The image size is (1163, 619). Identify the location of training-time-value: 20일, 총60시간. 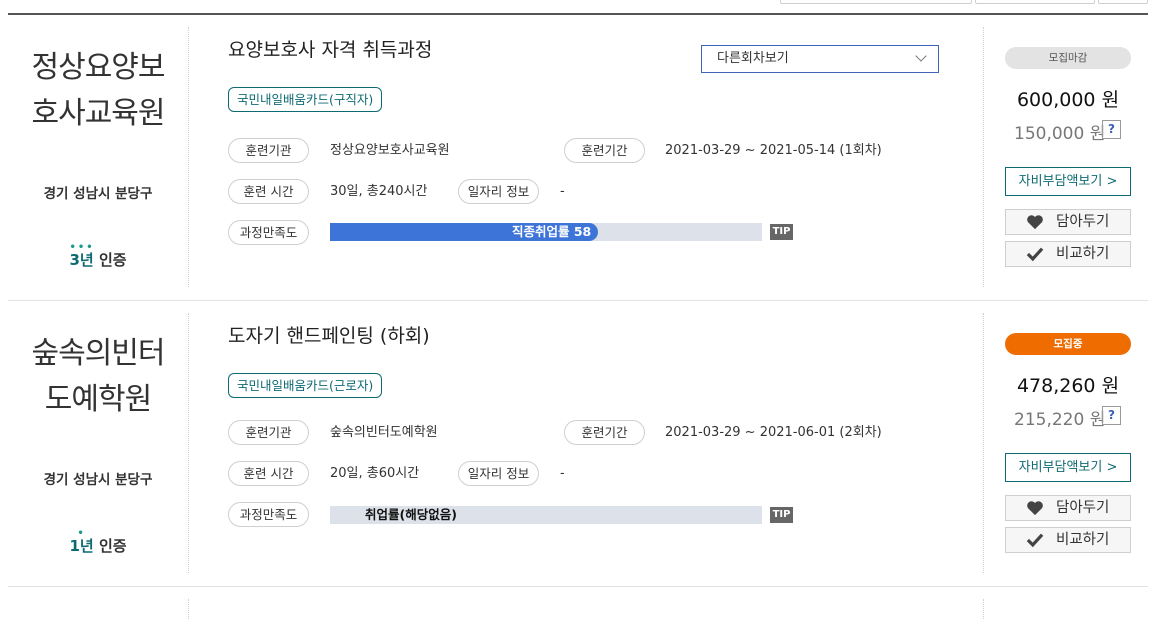
(375, 473).